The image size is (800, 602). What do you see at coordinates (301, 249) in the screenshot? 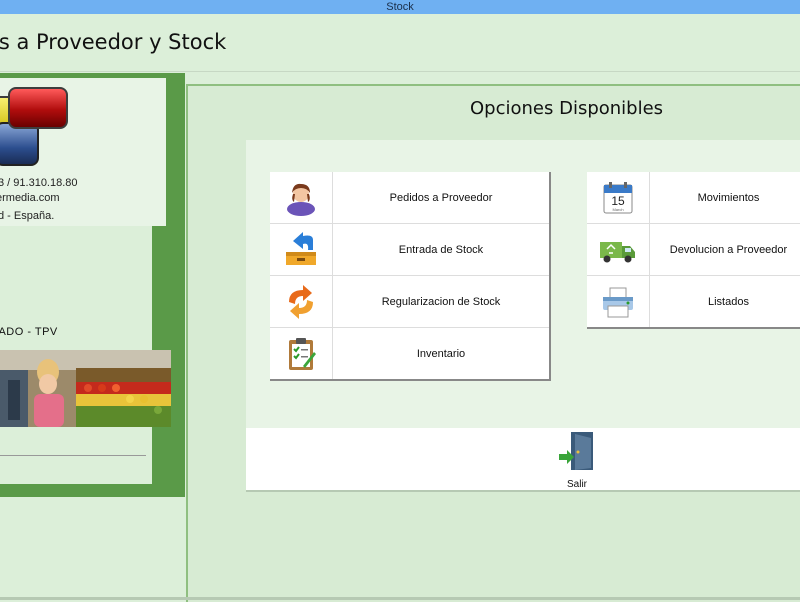
I see `stock-entry-icon` at bounding box center [301, 249].